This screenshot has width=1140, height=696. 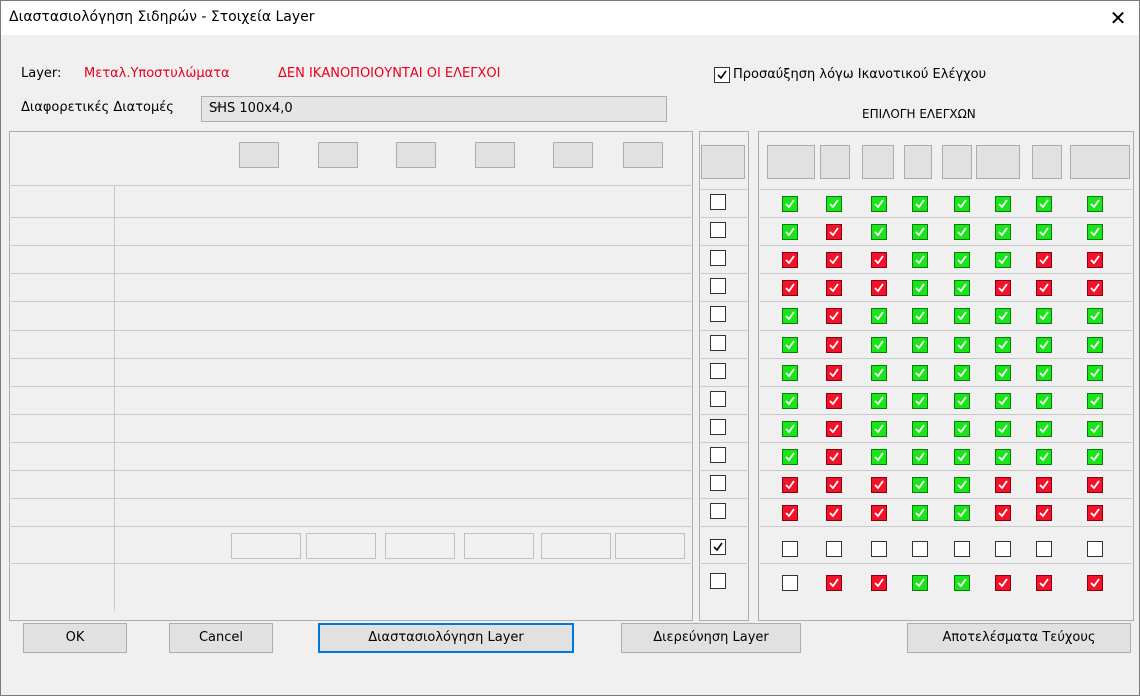 I want to click on sort-mx-button, so click(x=495, y=155).